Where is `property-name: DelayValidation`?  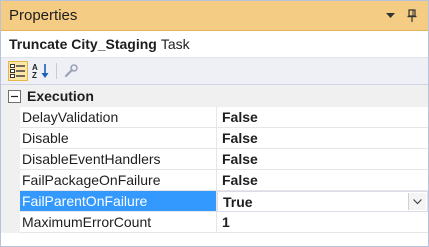 property-name: DelayValidation is located at coordinates (118, 117).